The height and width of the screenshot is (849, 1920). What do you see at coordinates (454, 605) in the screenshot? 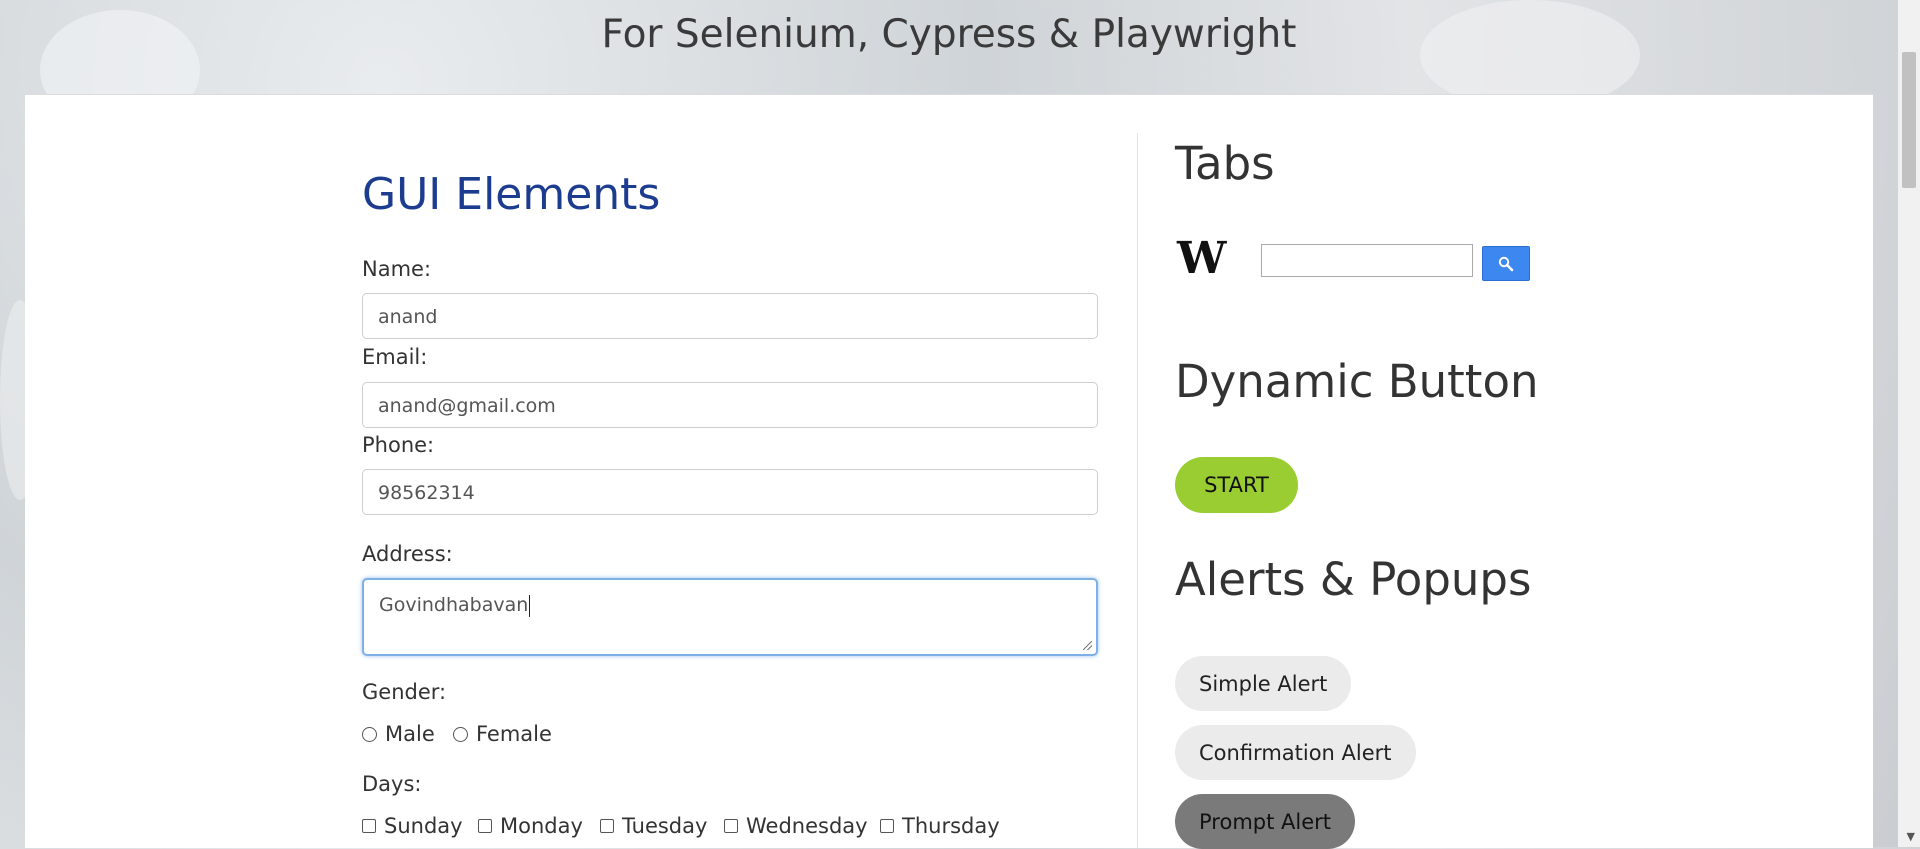
I see `address-value: Govindhabavan` at bounding box center [454, 605].